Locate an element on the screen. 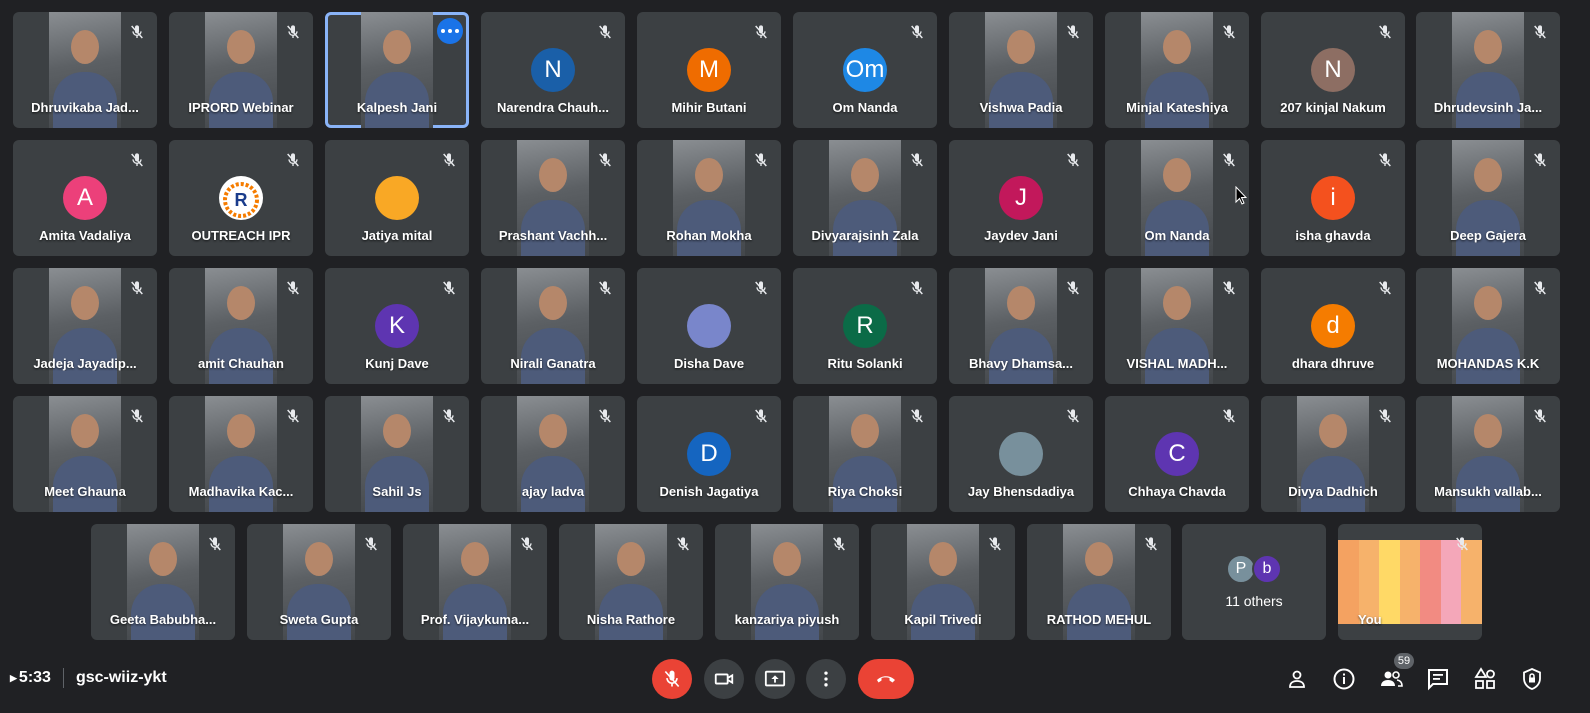 This screenshot has width=1590, height=713. self-tile: You is located at coordinates (1410, 582).